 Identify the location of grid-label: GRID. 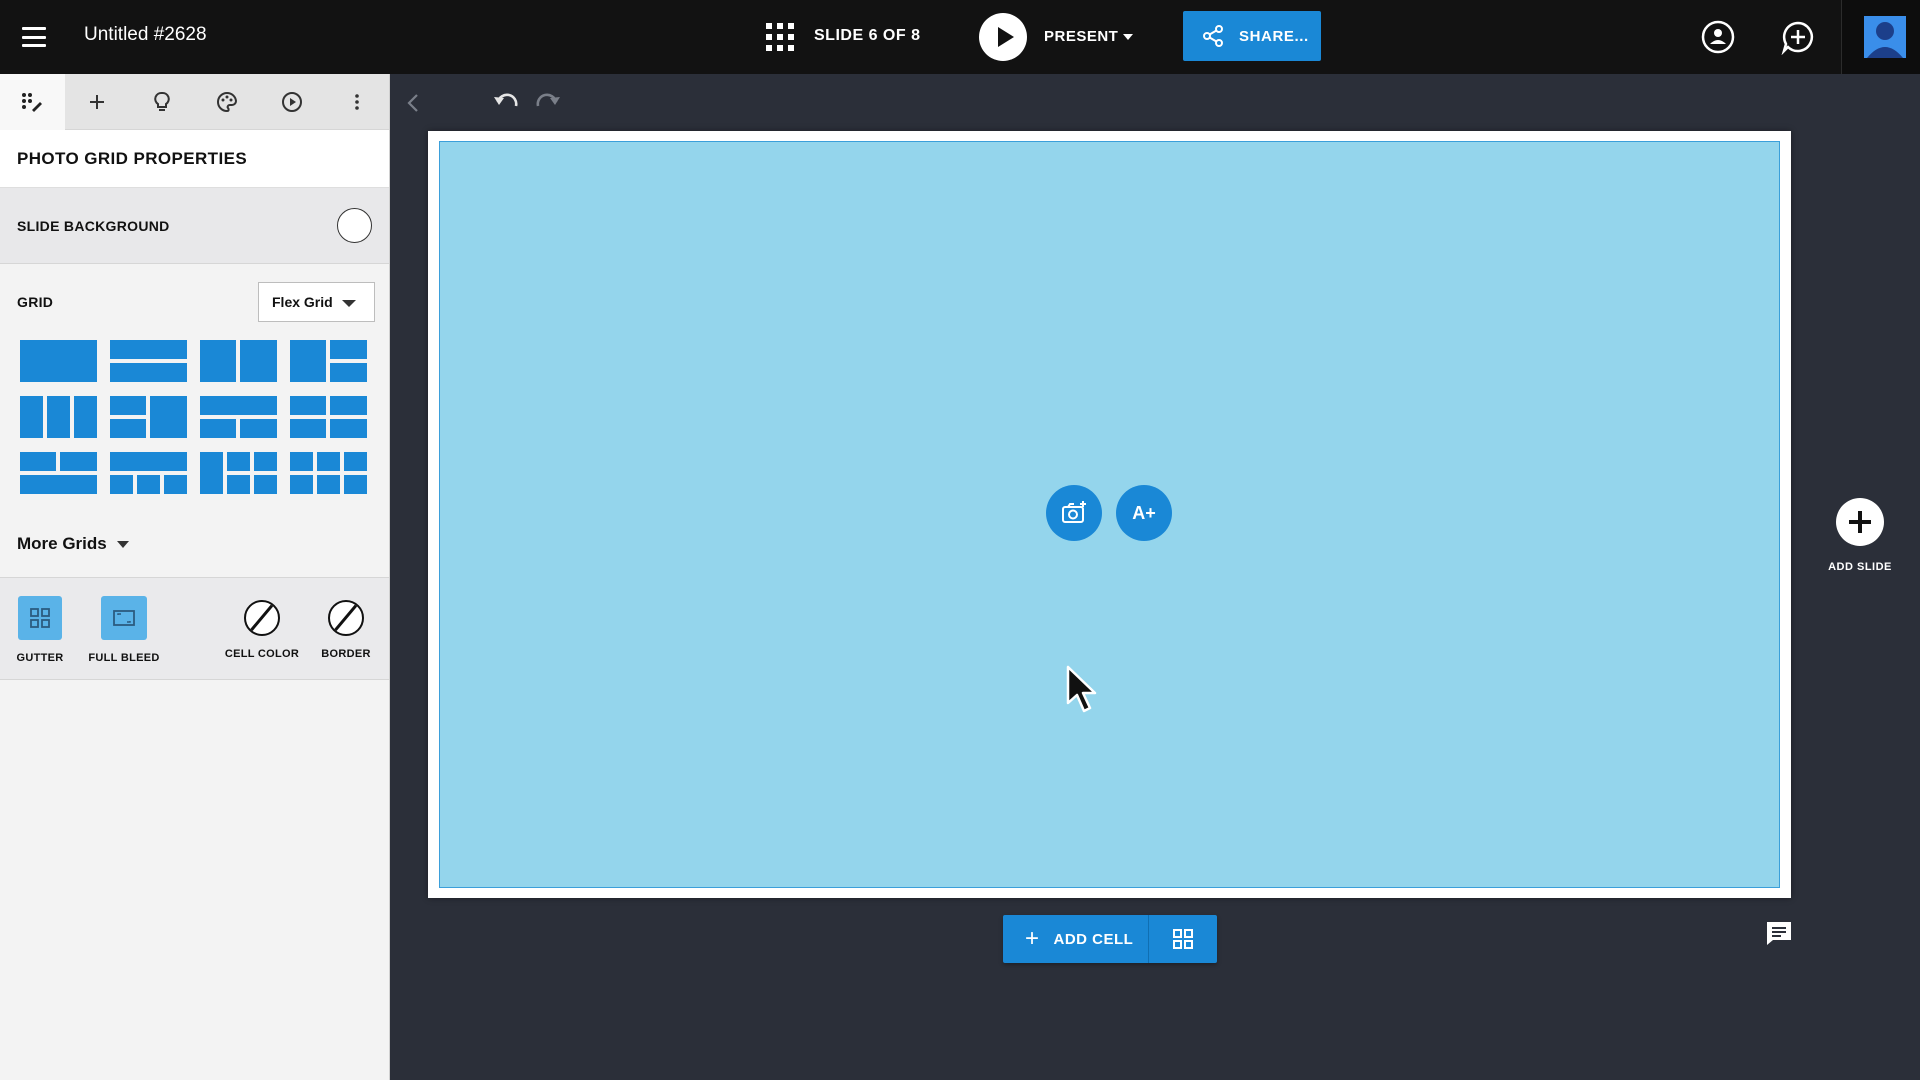
(35, 302).